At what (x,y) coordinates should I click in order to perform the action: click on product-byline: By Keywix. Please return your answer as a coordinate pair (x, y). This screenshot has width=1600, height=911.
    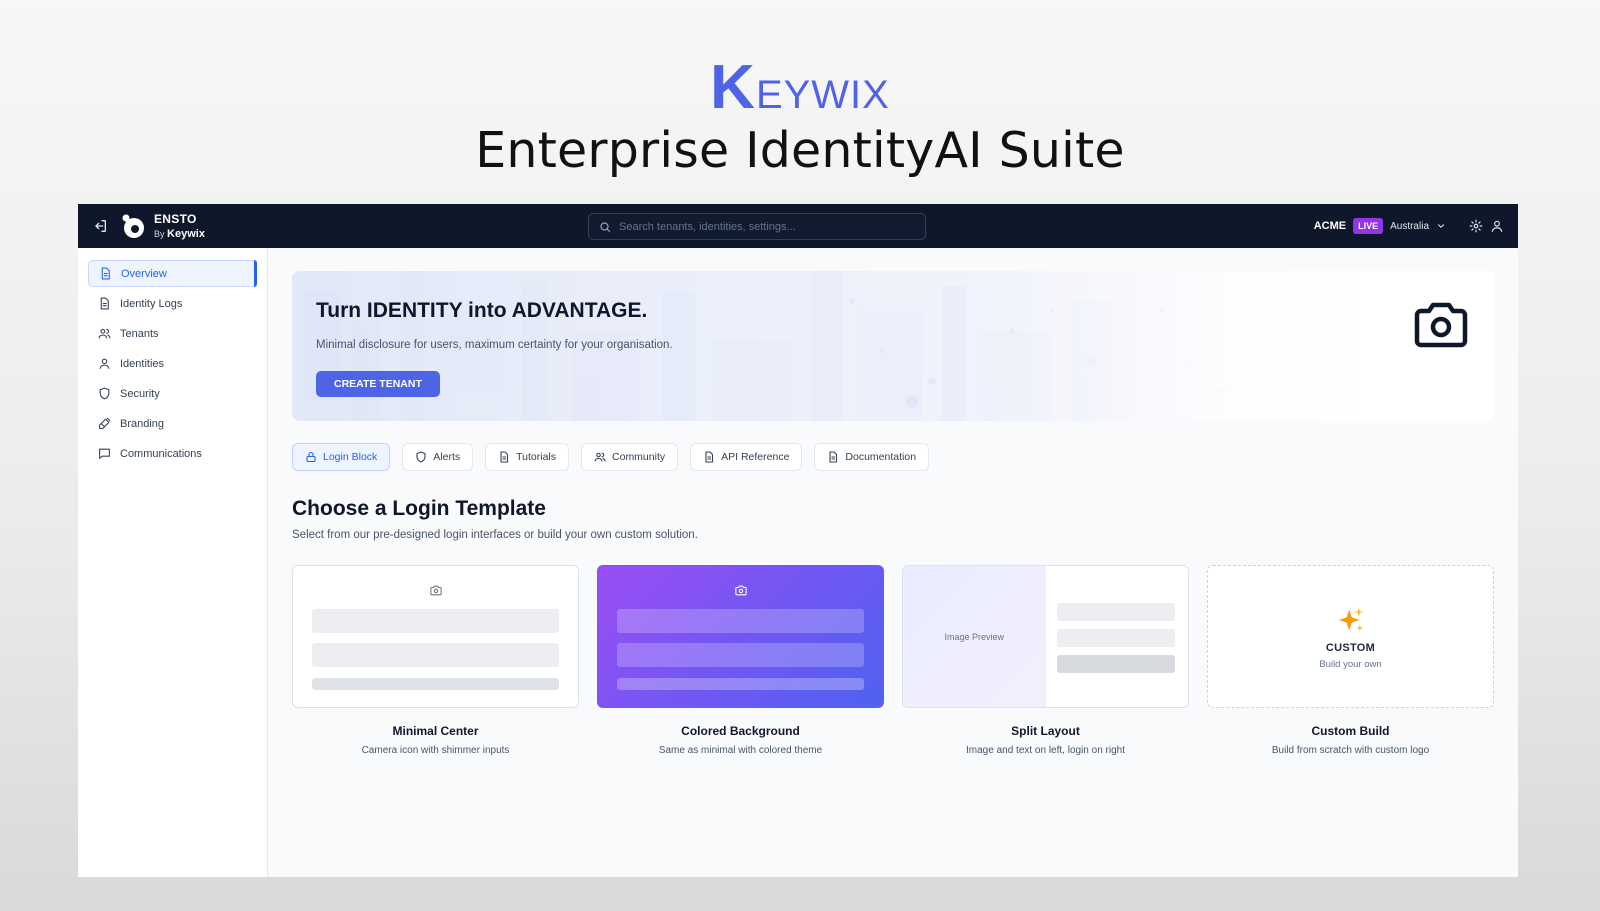
    Looking at the image, I should click on (179, 234).